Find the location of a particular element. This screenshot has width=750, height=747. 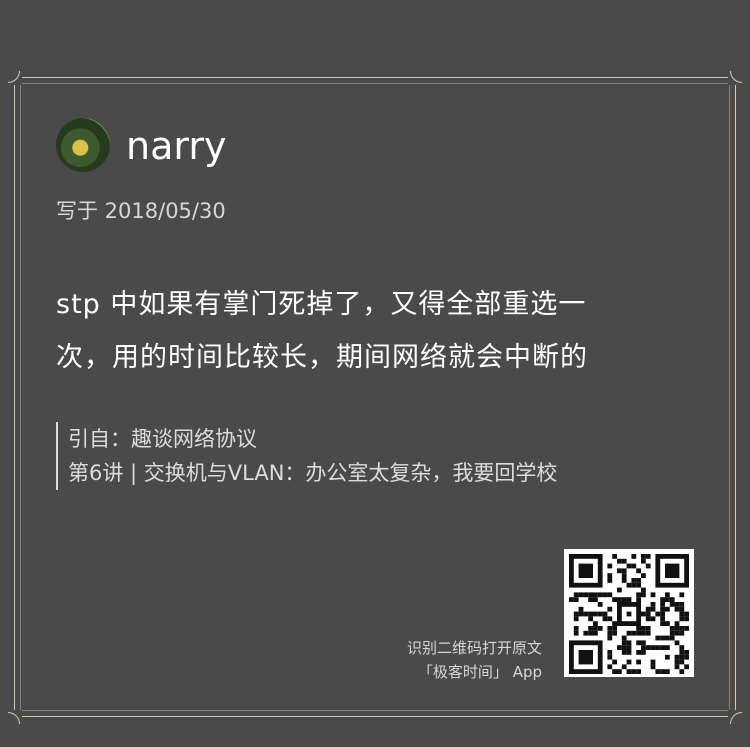

qr-caption-line2: 「极客时间」 App is located at coordinates (479, 672).